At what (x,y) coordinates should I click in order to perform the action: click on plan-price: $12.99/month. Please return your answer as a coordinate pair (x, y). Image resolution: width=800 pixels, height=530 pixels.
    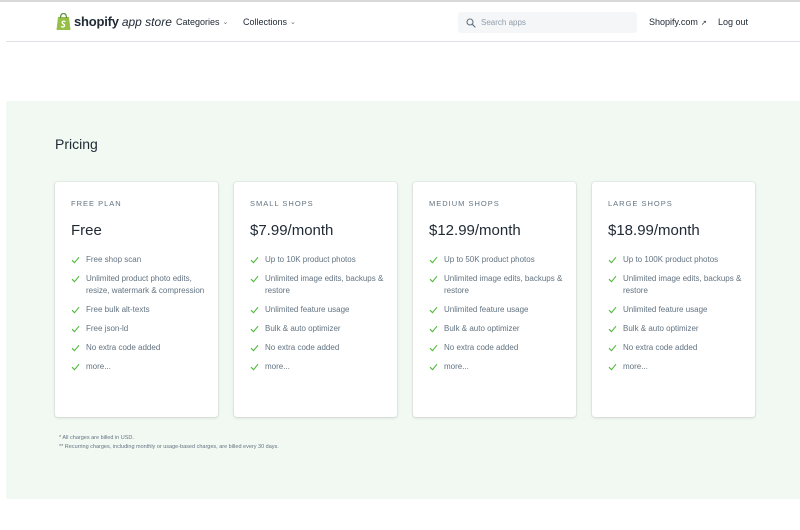
    Looking at the image, I should click on (475, 230).